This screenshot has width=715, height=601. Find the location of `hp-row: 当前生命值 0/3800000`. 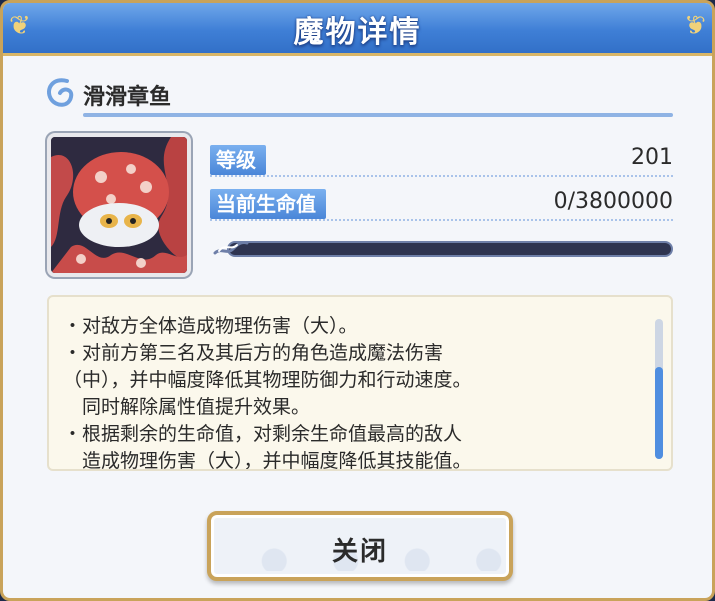

hp-row: 当前生命值 0/3800000 is located at coordinates (441, 204).